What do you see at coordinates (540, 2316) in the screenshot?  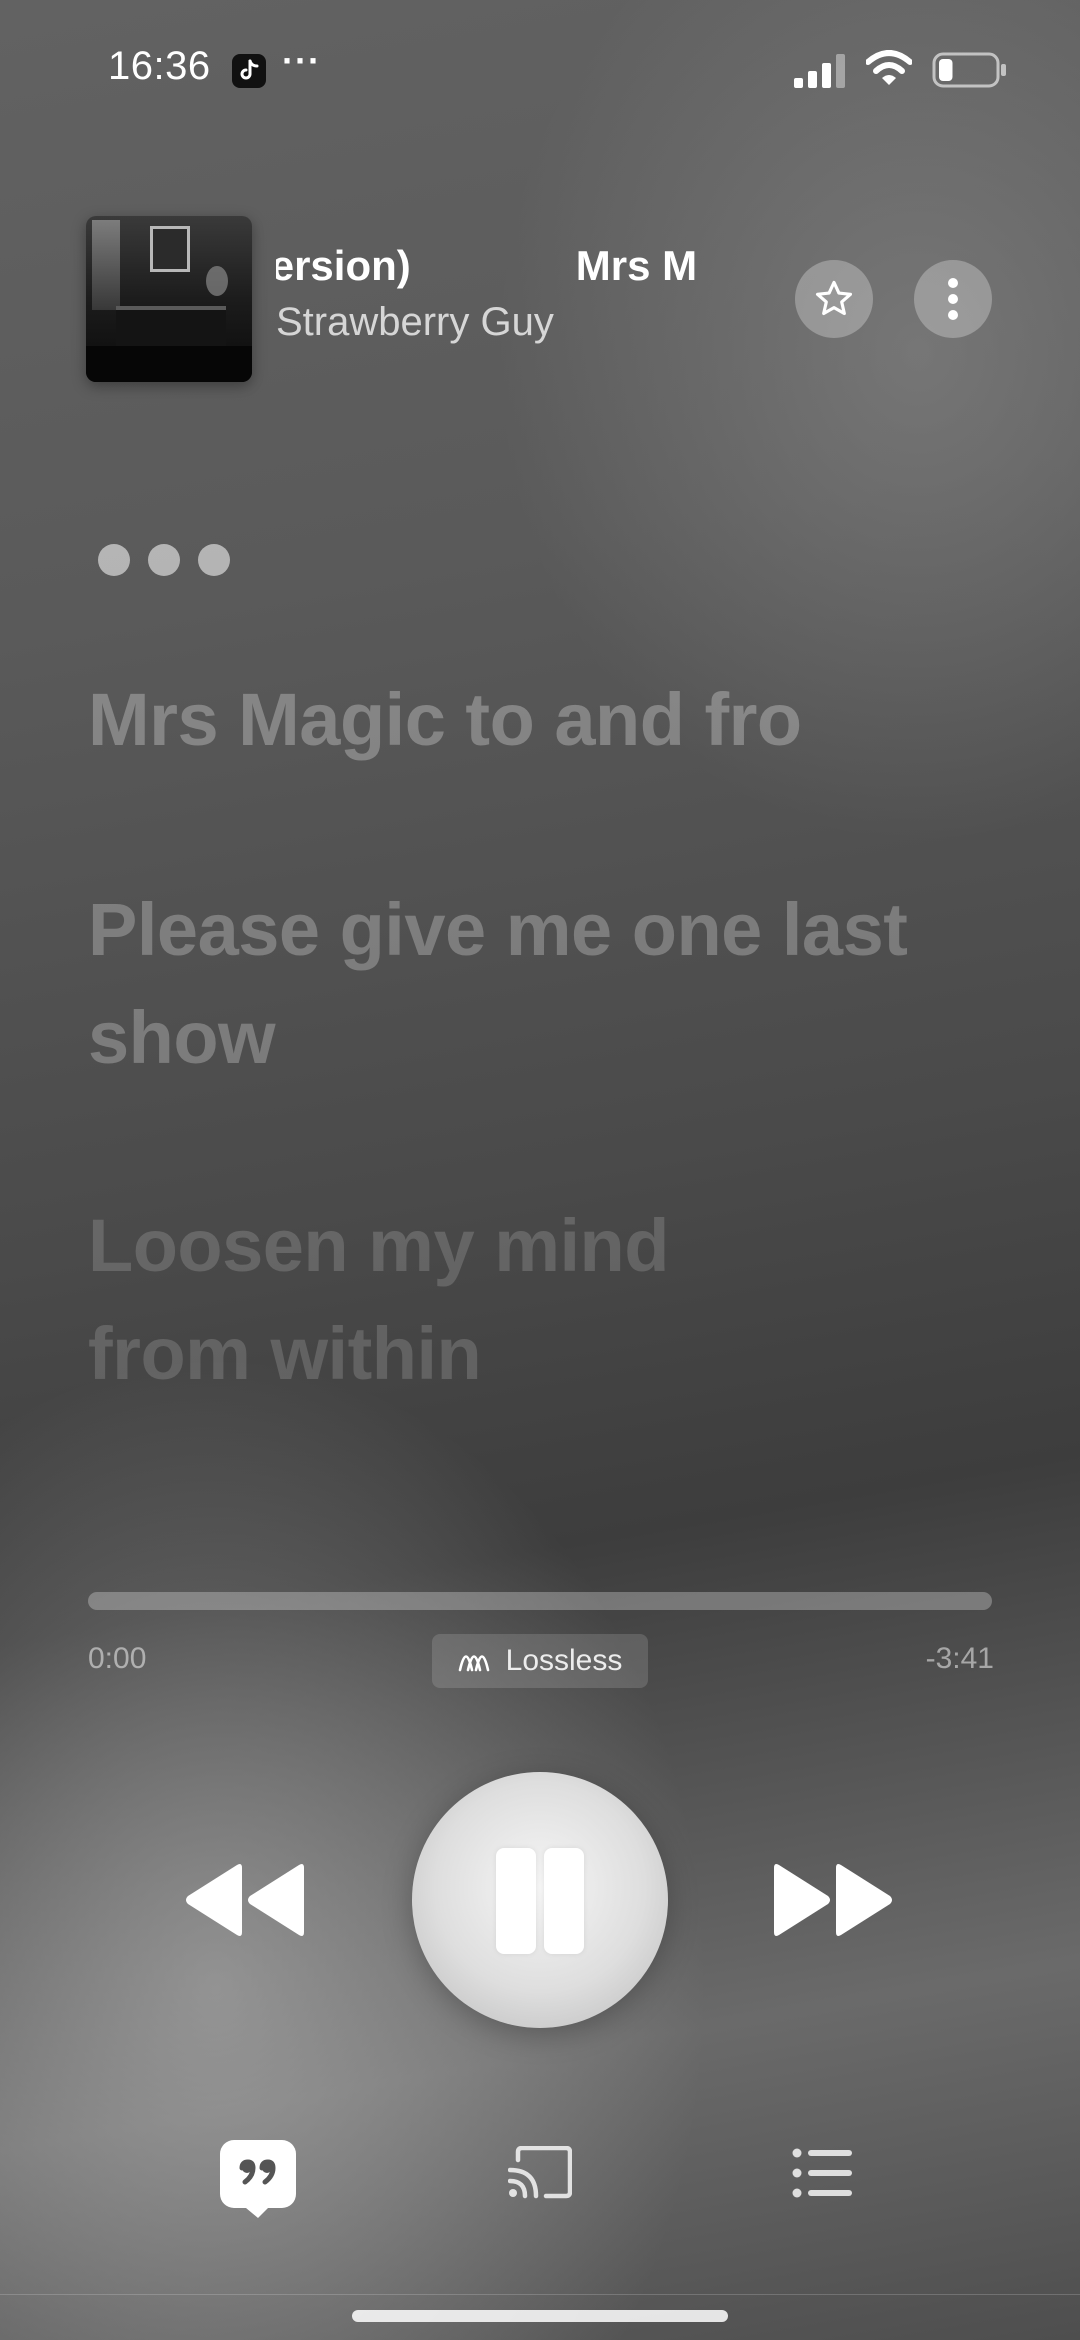 I see `home-indicator` at bounding box center [540, 2316].